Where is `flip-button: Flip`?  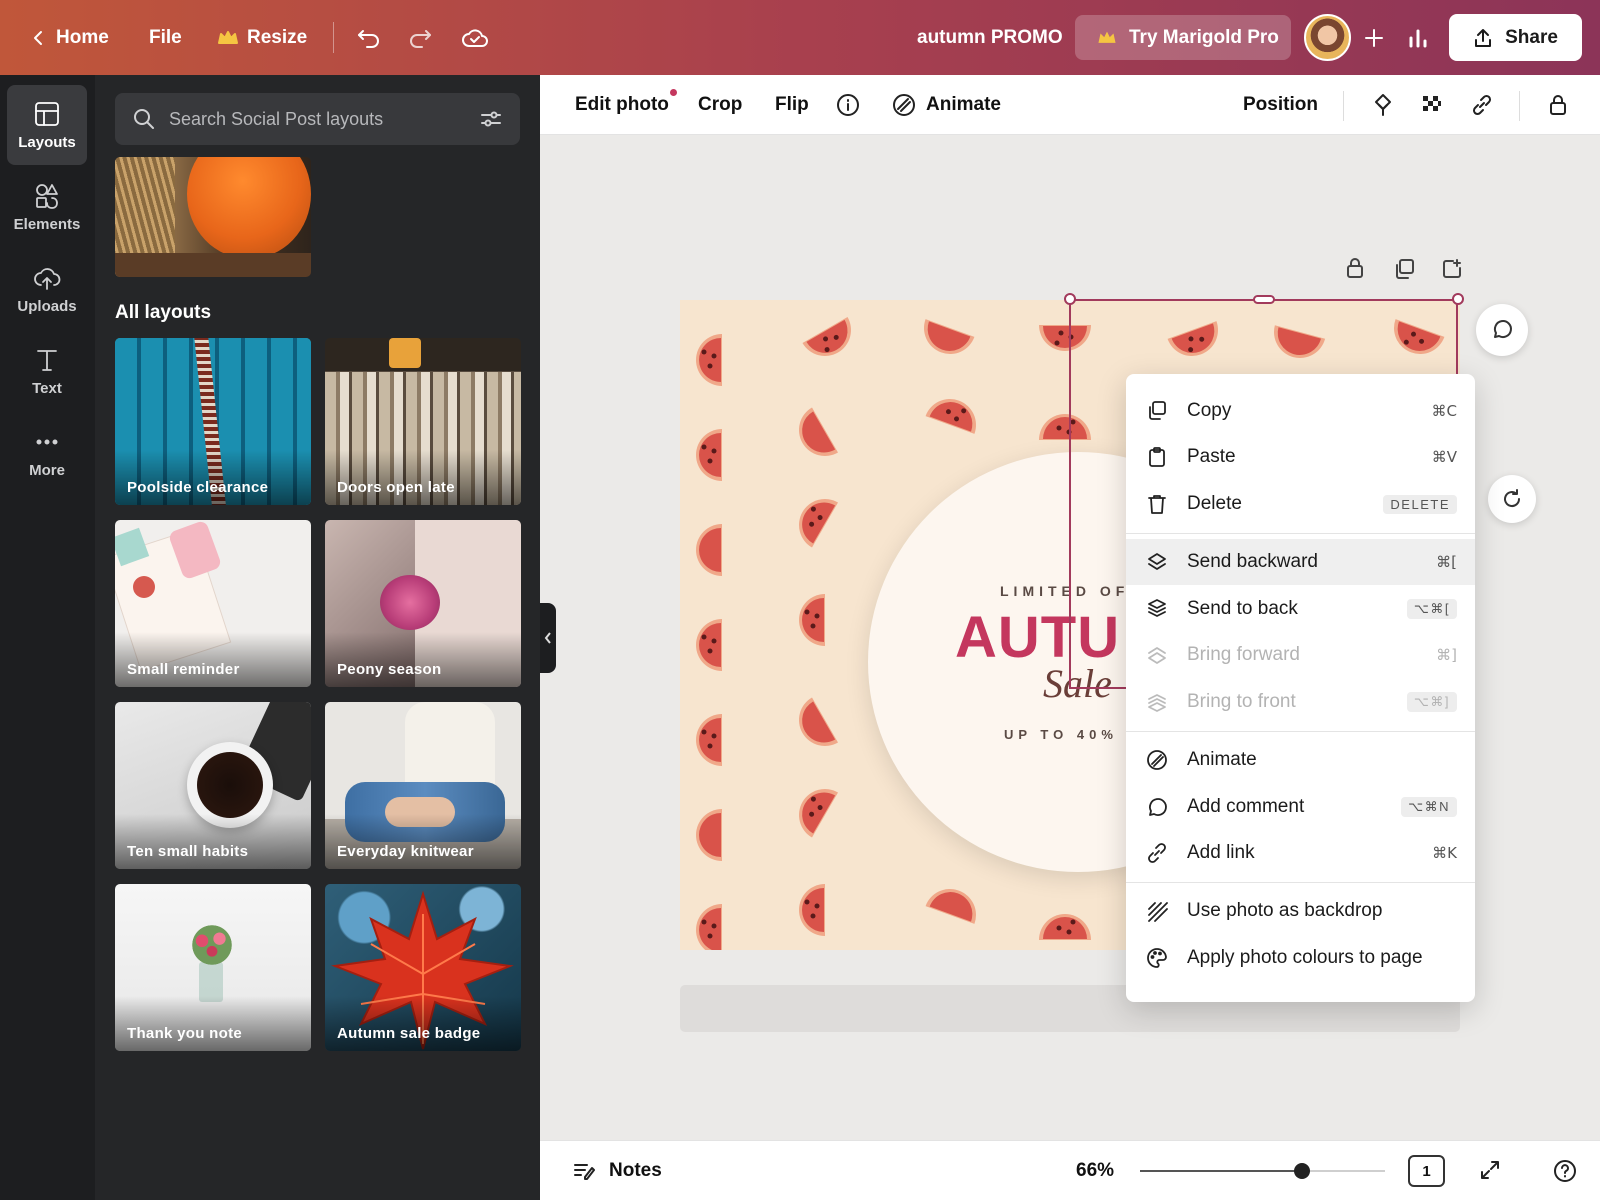
flip-button: Flip is located at coordinates (792, 105).